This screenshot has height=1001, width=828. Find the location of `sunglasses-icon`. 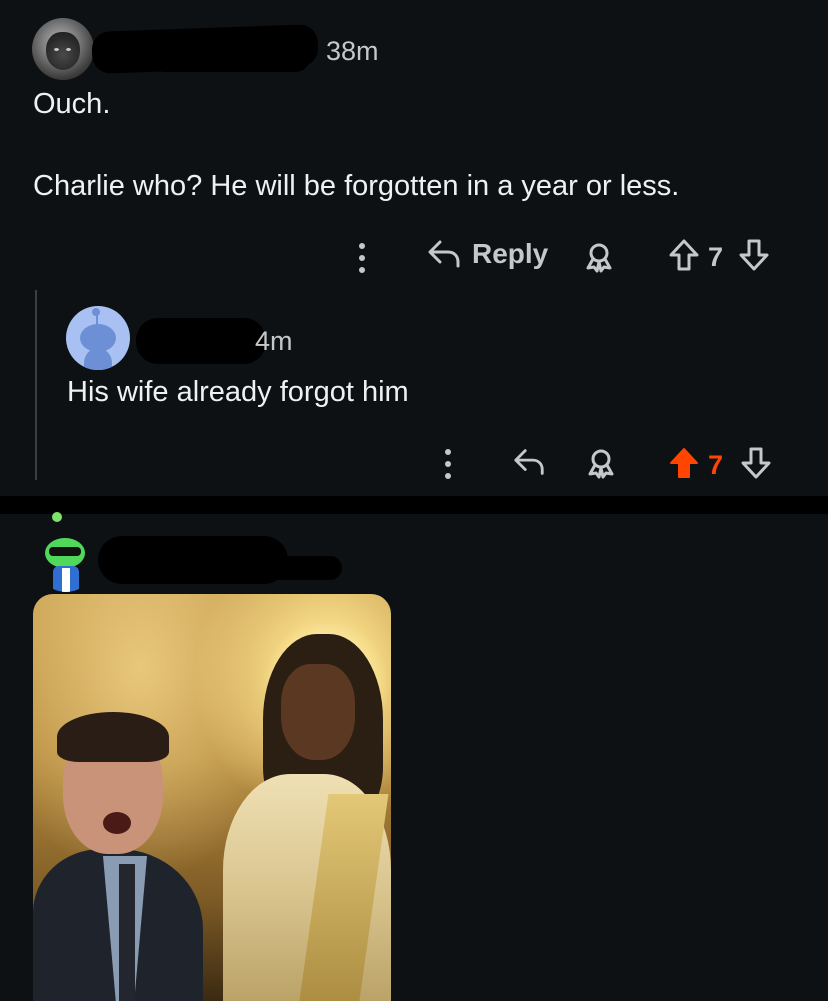

sunglasses-icon is located at coordinates (65, 551).